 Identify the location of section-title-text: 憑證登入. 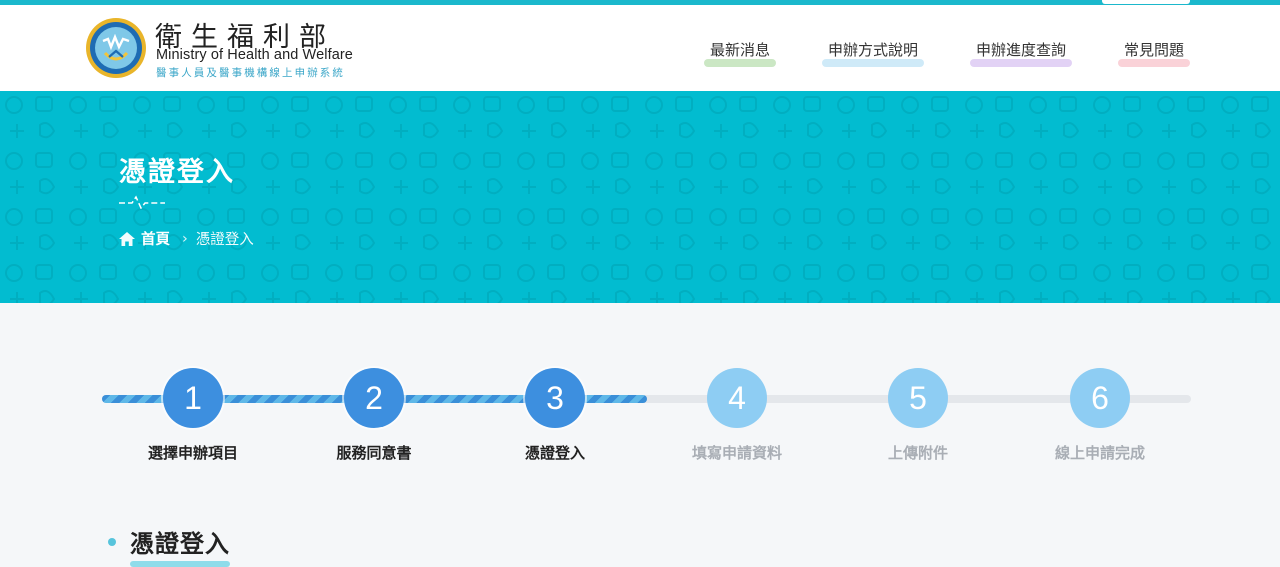
(180, 544).